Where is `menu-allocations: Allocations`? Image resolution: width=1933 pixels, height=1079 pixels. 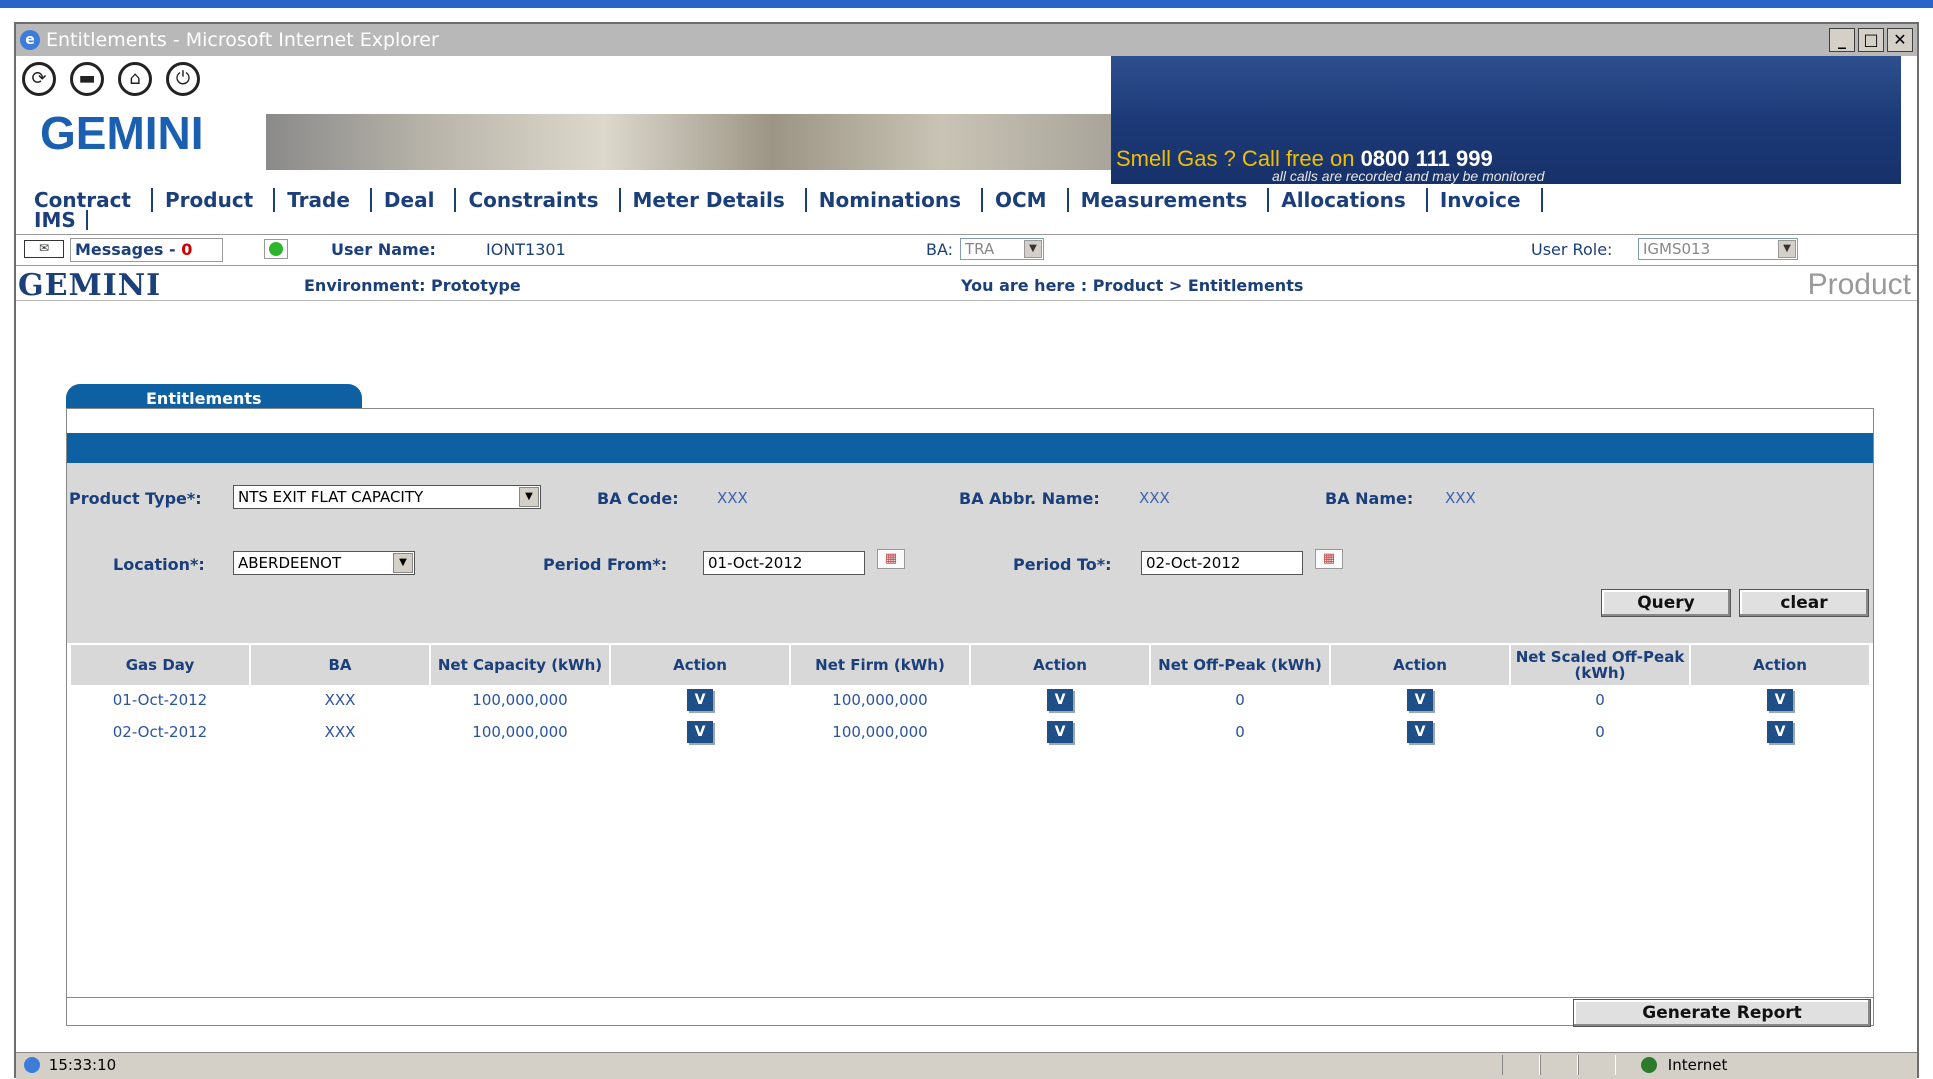
menu-allocations: Allocations is located at coordinates (1348, 200).